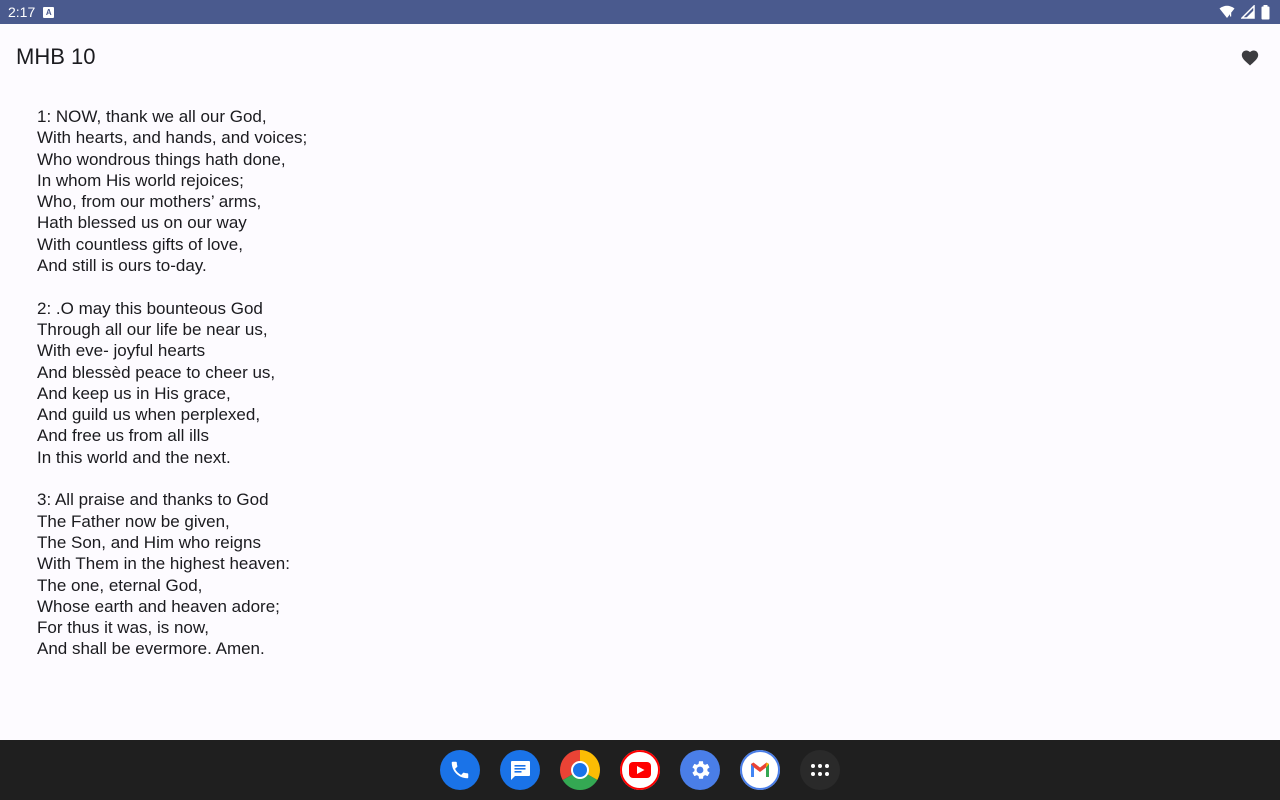 The height and width of the screenshot is (800, 1280). Describe the element at coordinates (1227, 11) in the screenshot. I see `wifi-icon` at that location.